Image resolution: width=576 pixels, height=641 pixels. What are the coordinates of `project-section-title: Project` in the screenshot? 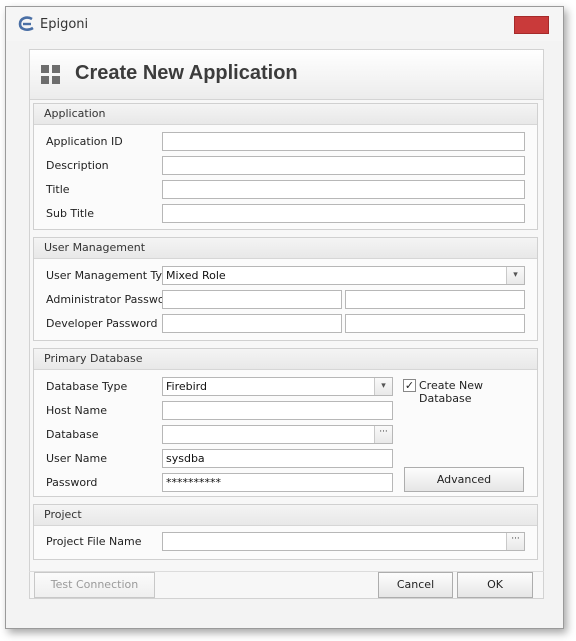 It's located at (285, 515).